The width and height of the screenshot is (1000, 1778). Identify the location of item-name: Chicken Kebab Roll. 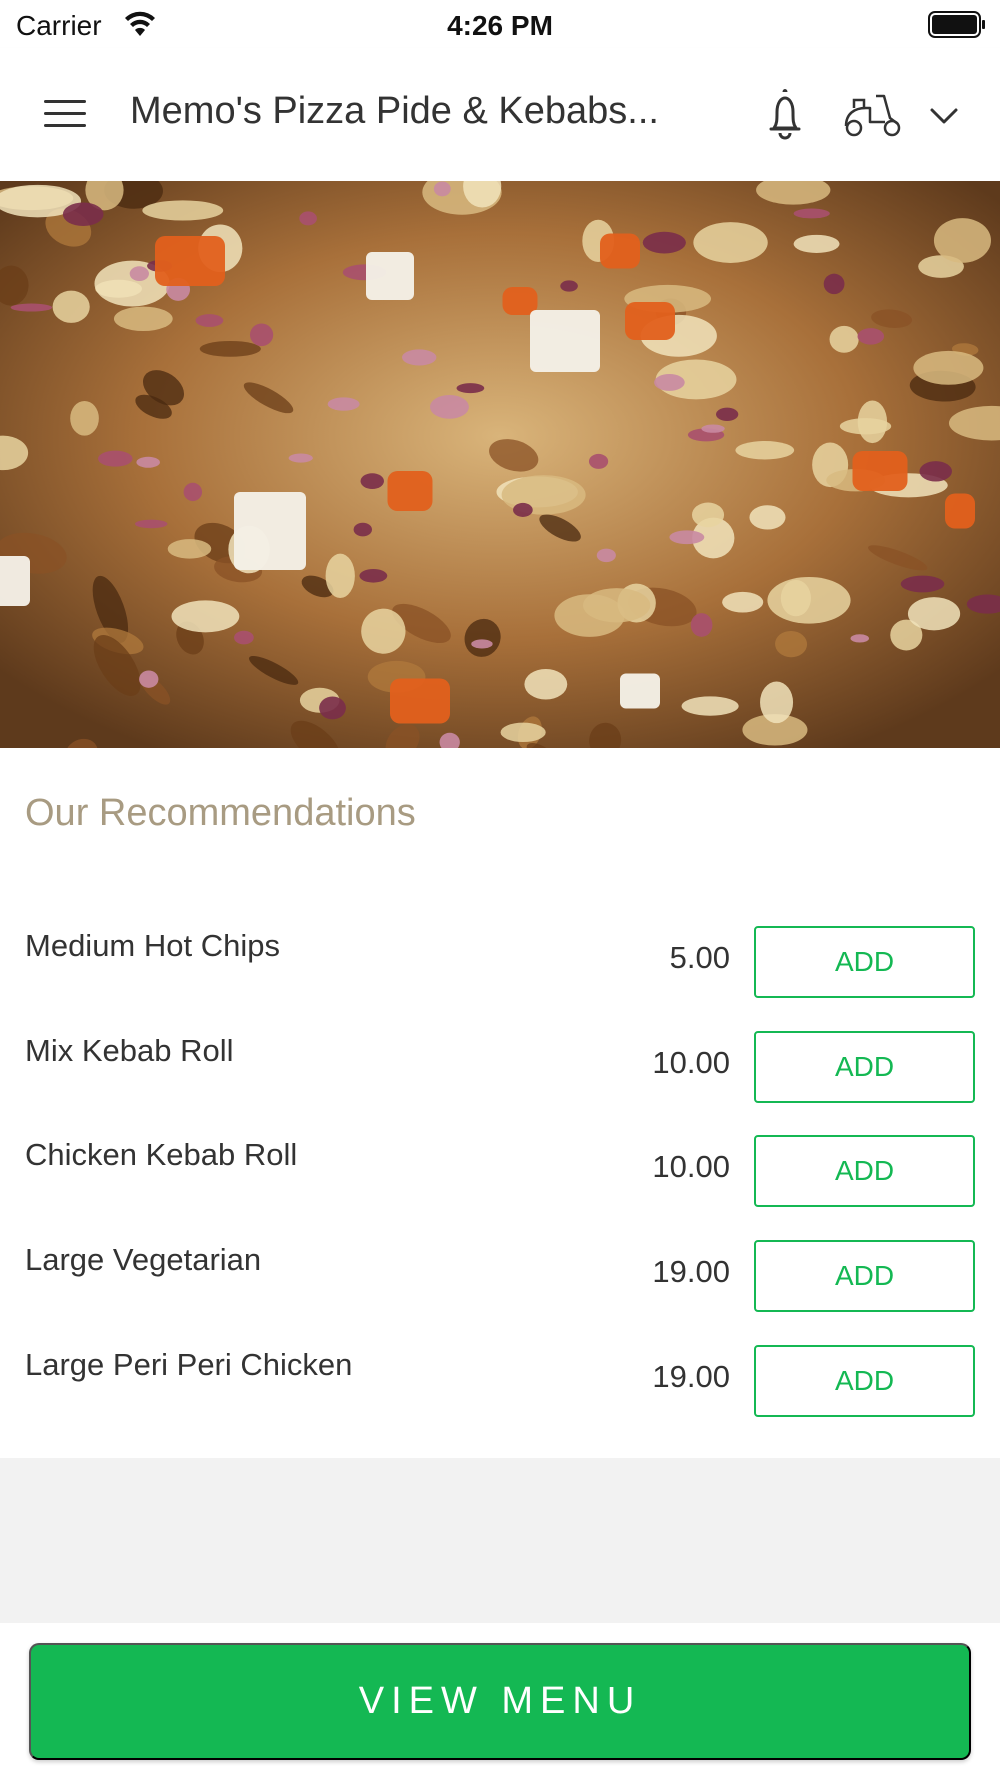
(161, 1154).